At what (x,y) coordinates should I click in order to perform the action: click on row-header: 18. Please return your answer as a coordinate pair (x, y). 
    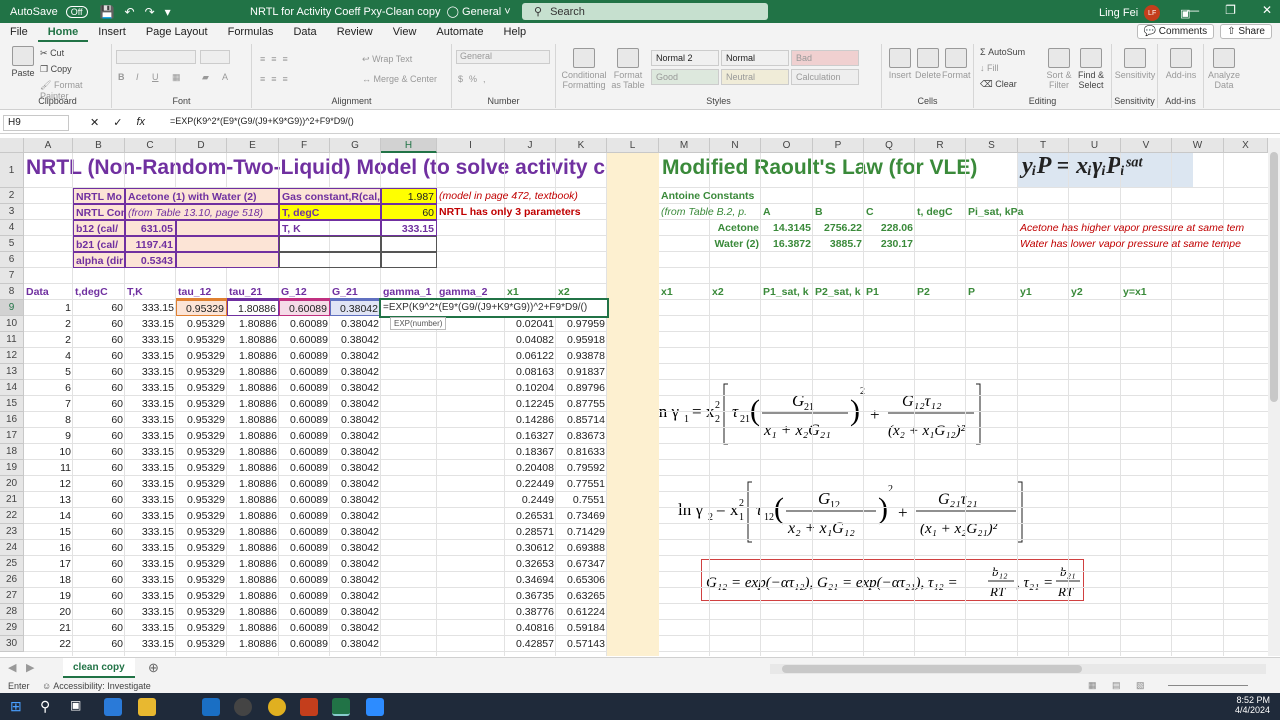
    Looking at the image, I should click on (12, 452).